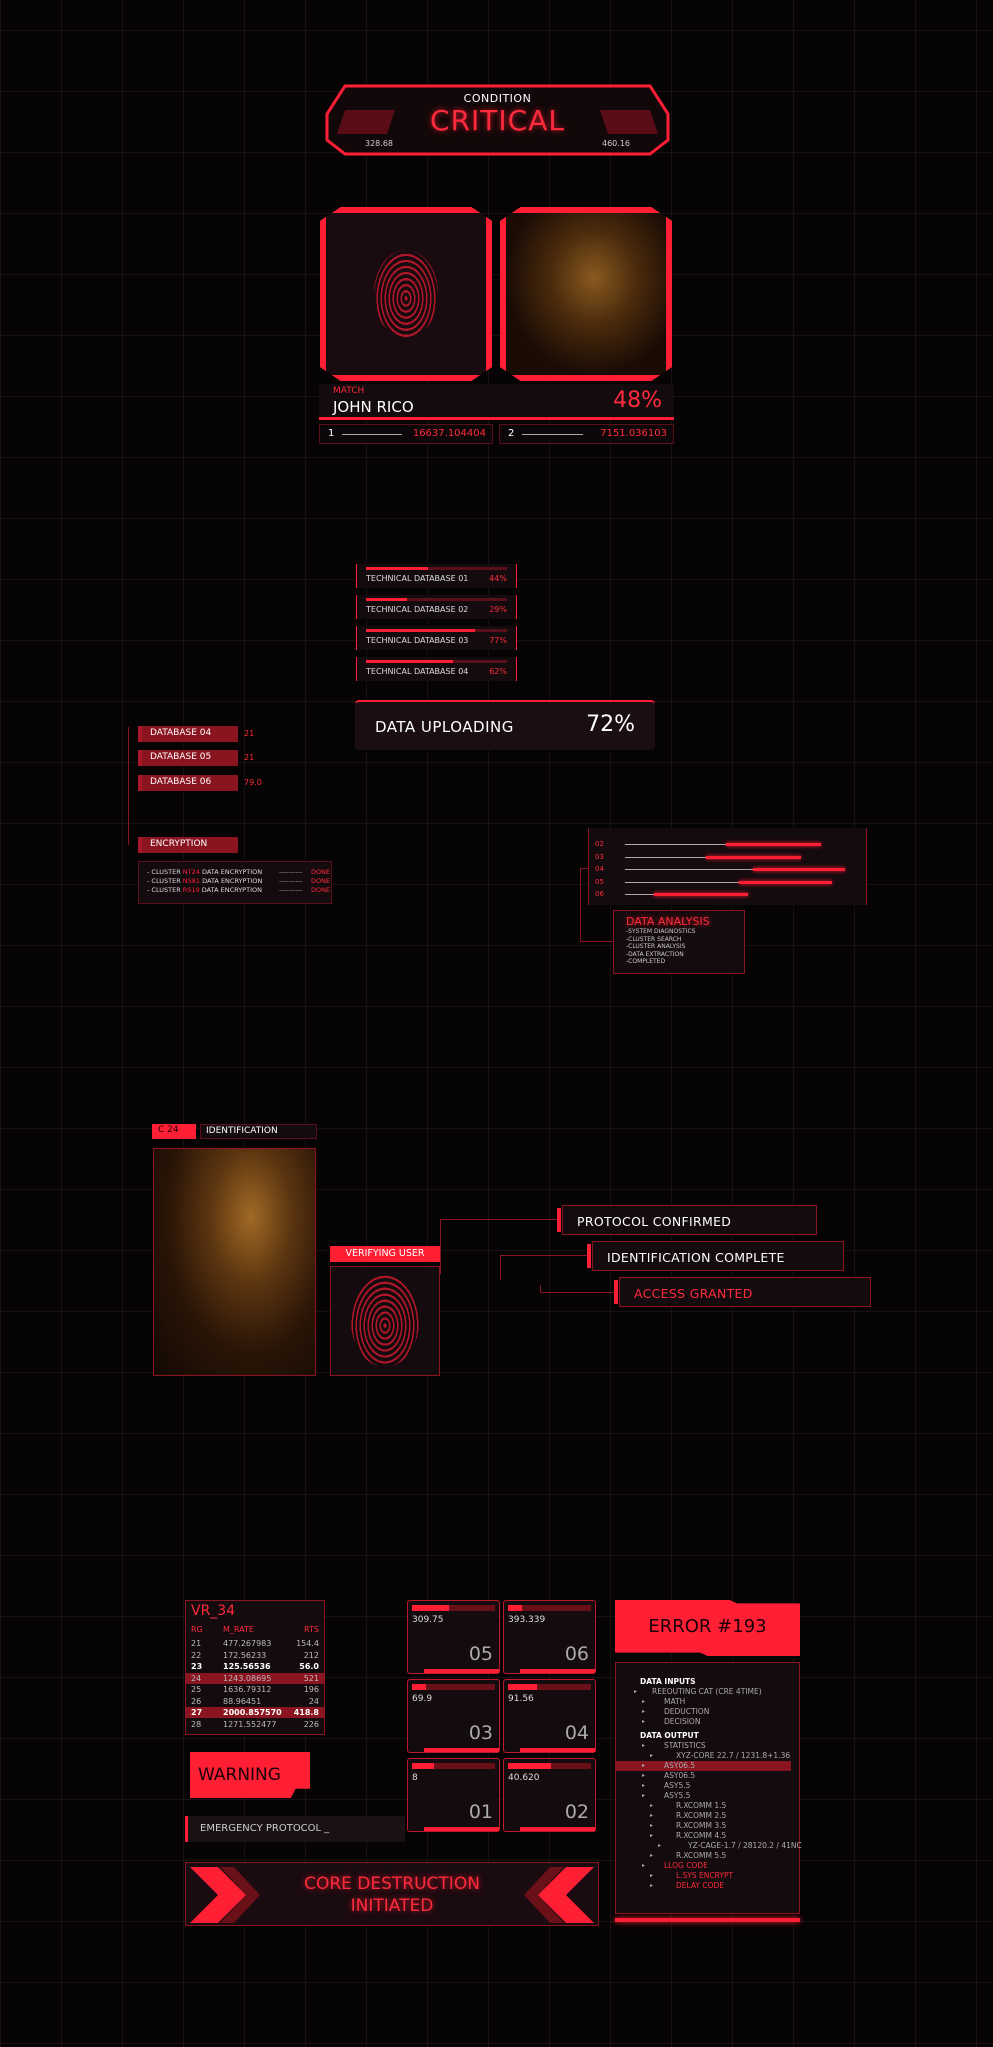  What do you see at coordinates (188, 783) in the screenshot?
I see `database-tag: DATABASE 06` at bounding box center [188, 783].